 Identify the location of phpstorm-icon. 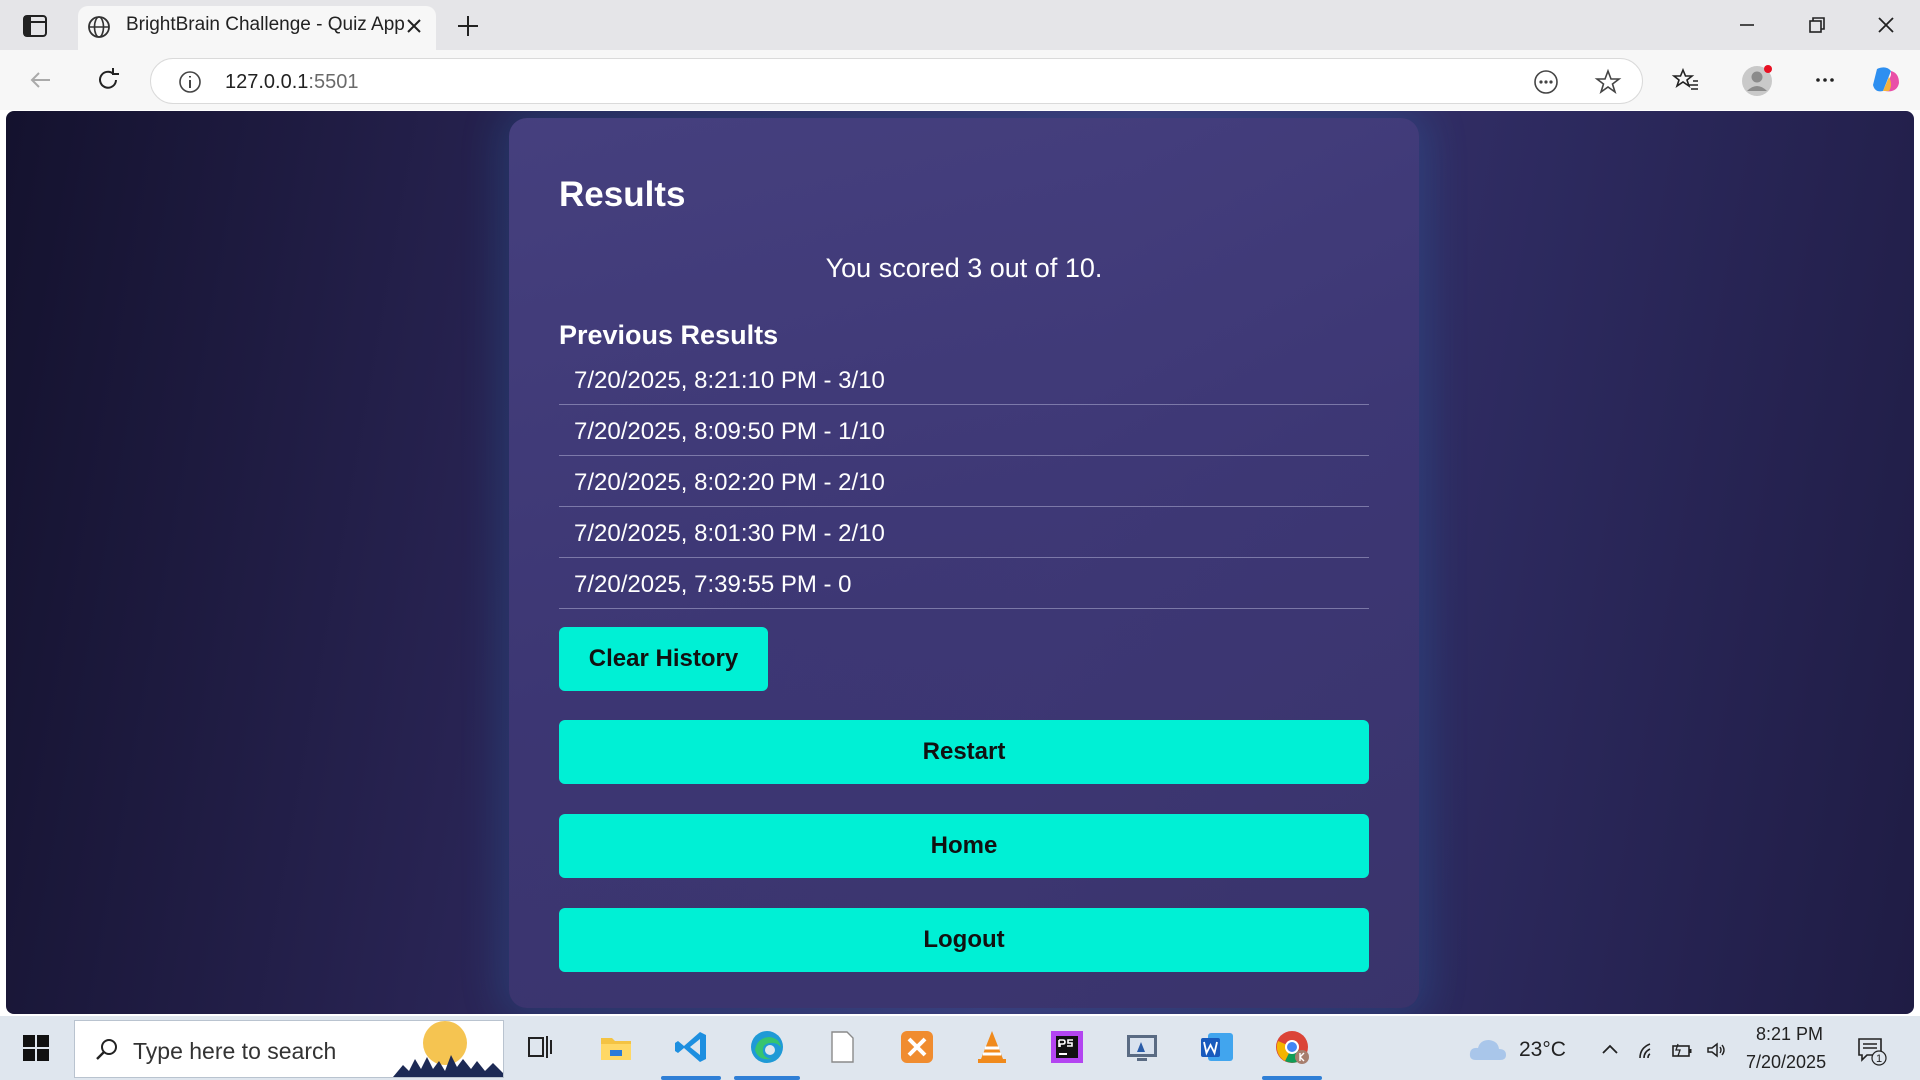
(1067, 1047).